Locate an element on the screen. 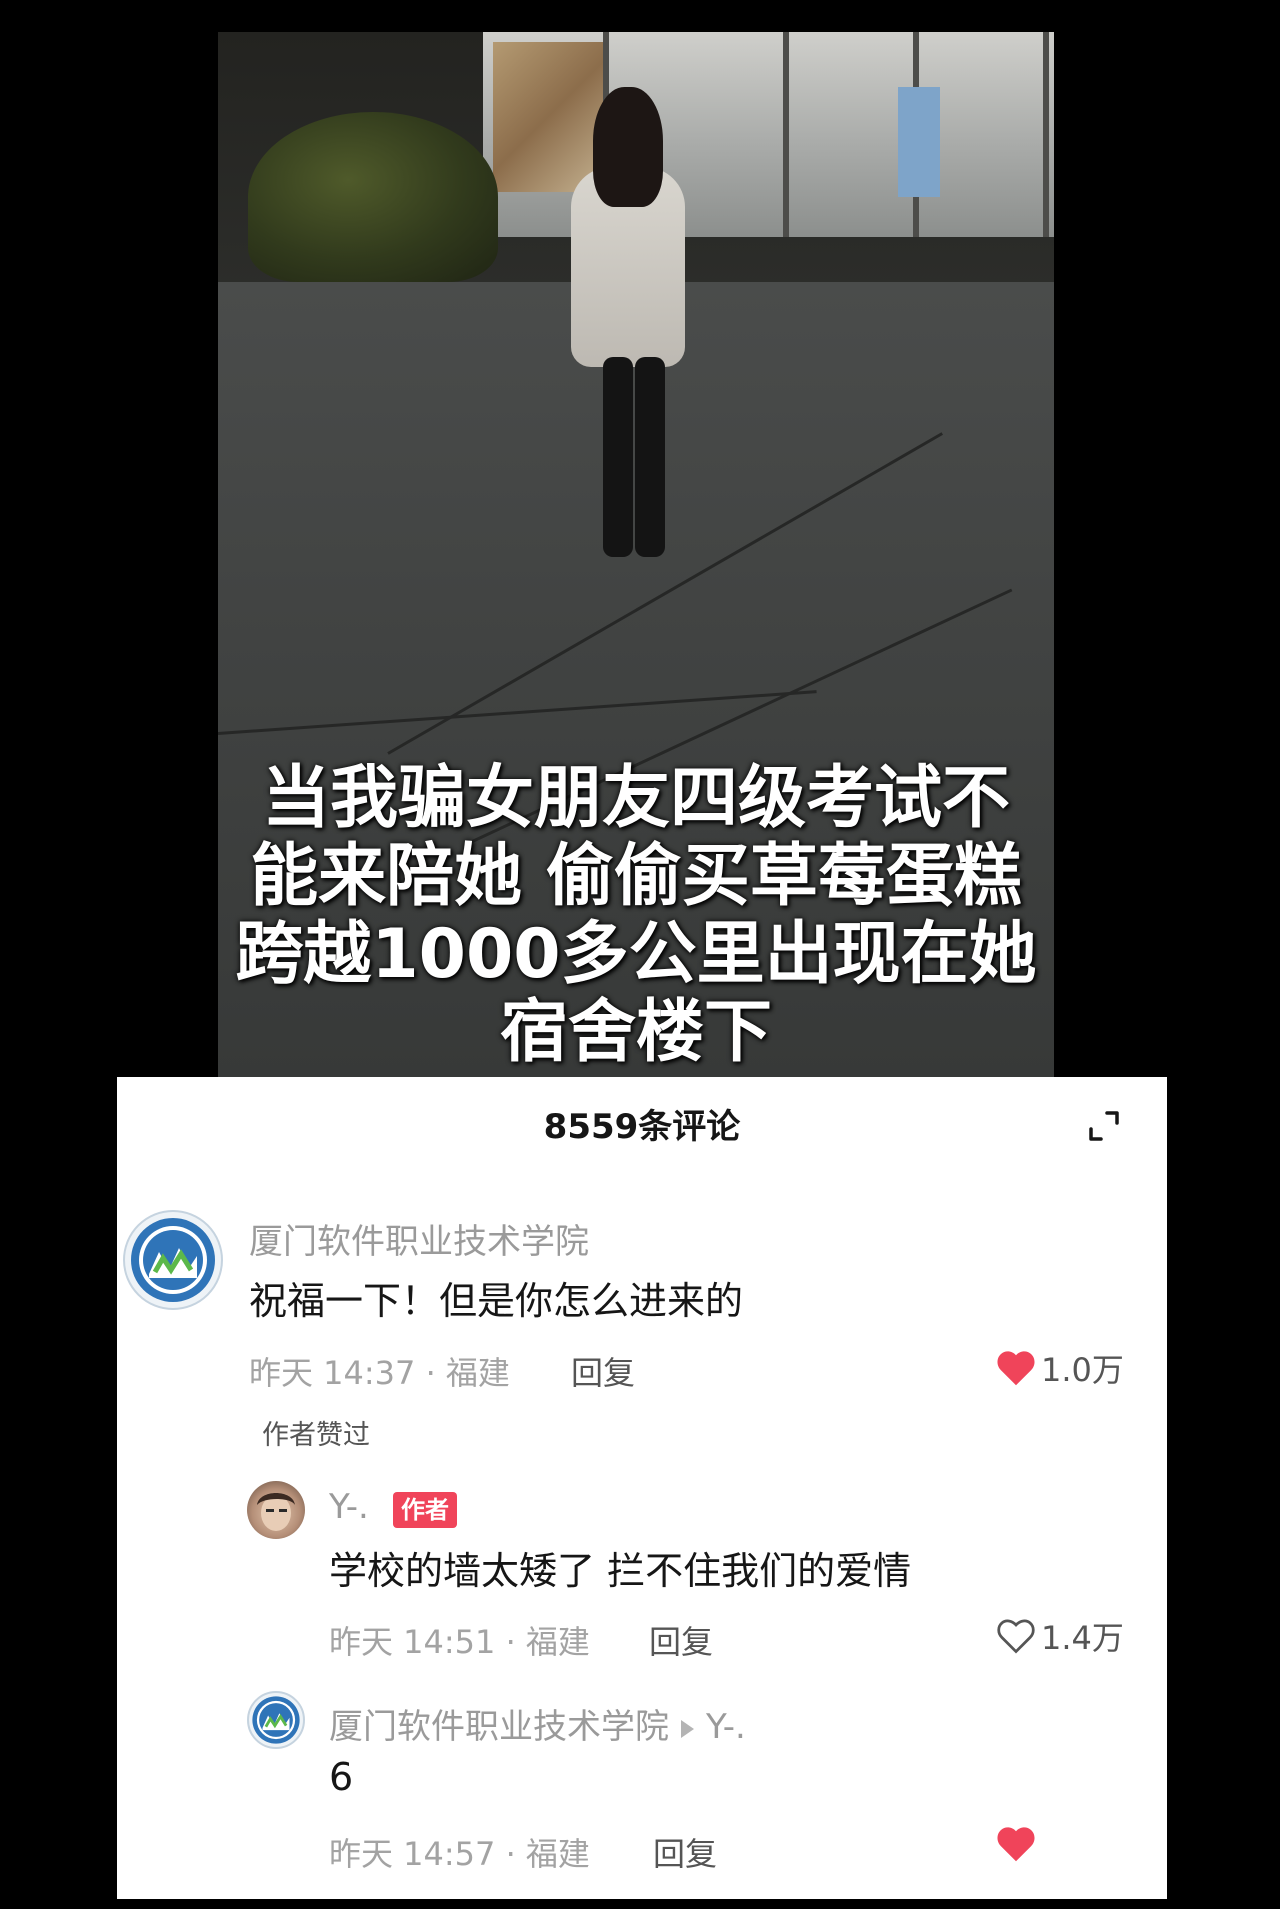 This screenshot has width=1280, height=1909. caption-line: 宿舍楼下 is located at coordinates (635, 1032).